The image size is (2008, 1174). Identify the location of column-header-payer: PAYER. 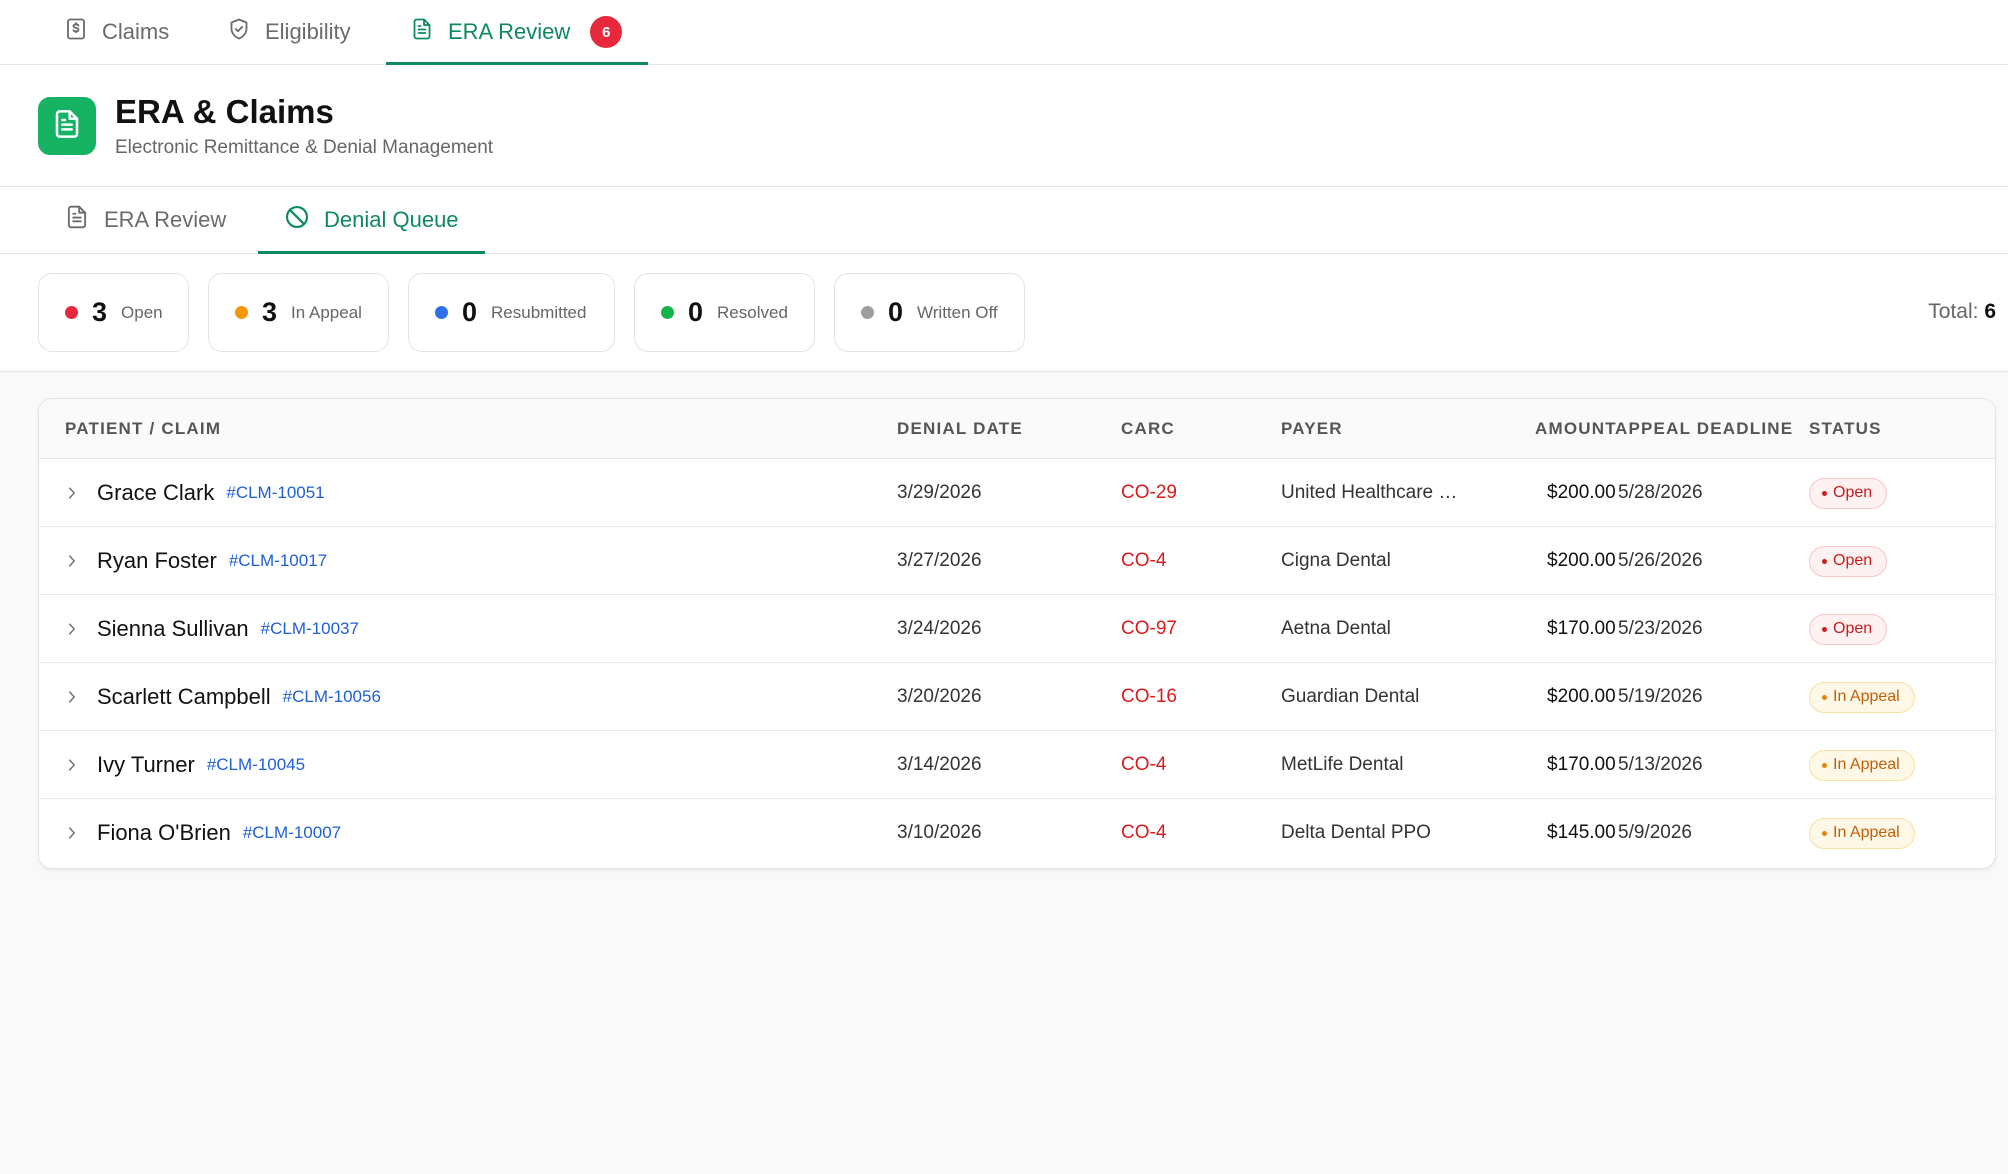
(1312, 429).